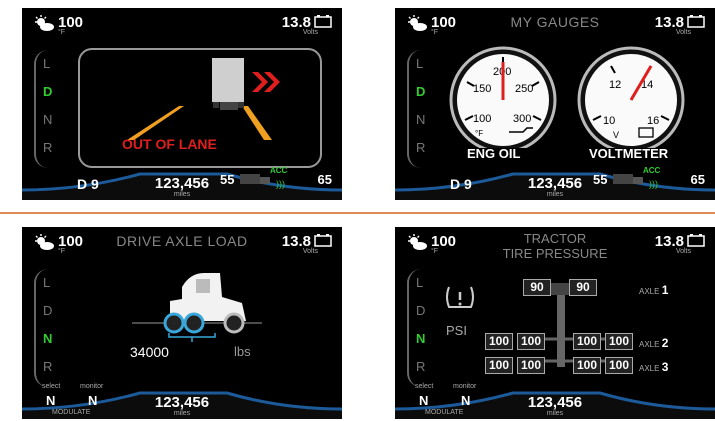 The image size is (715, 421). Describe the element at coordinates (479, 133) in the screenshot. I see `oil-unit: °F` at that location.